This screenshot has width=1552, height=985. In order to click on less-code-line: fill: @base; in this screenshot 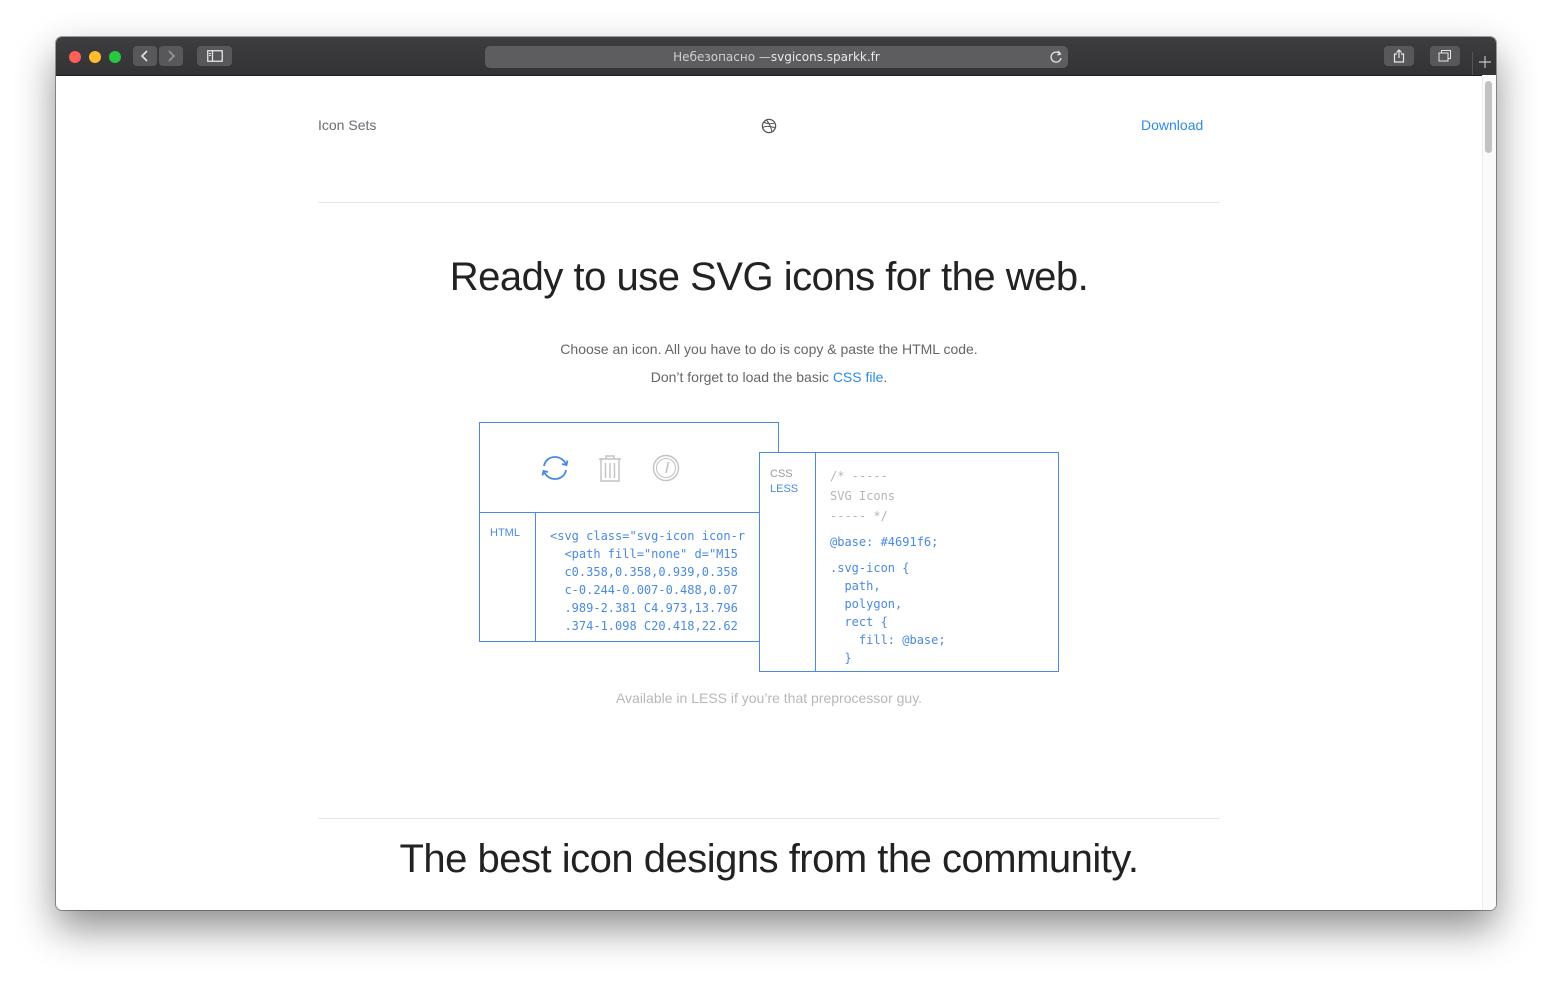, I will do `click(888, 640)`.